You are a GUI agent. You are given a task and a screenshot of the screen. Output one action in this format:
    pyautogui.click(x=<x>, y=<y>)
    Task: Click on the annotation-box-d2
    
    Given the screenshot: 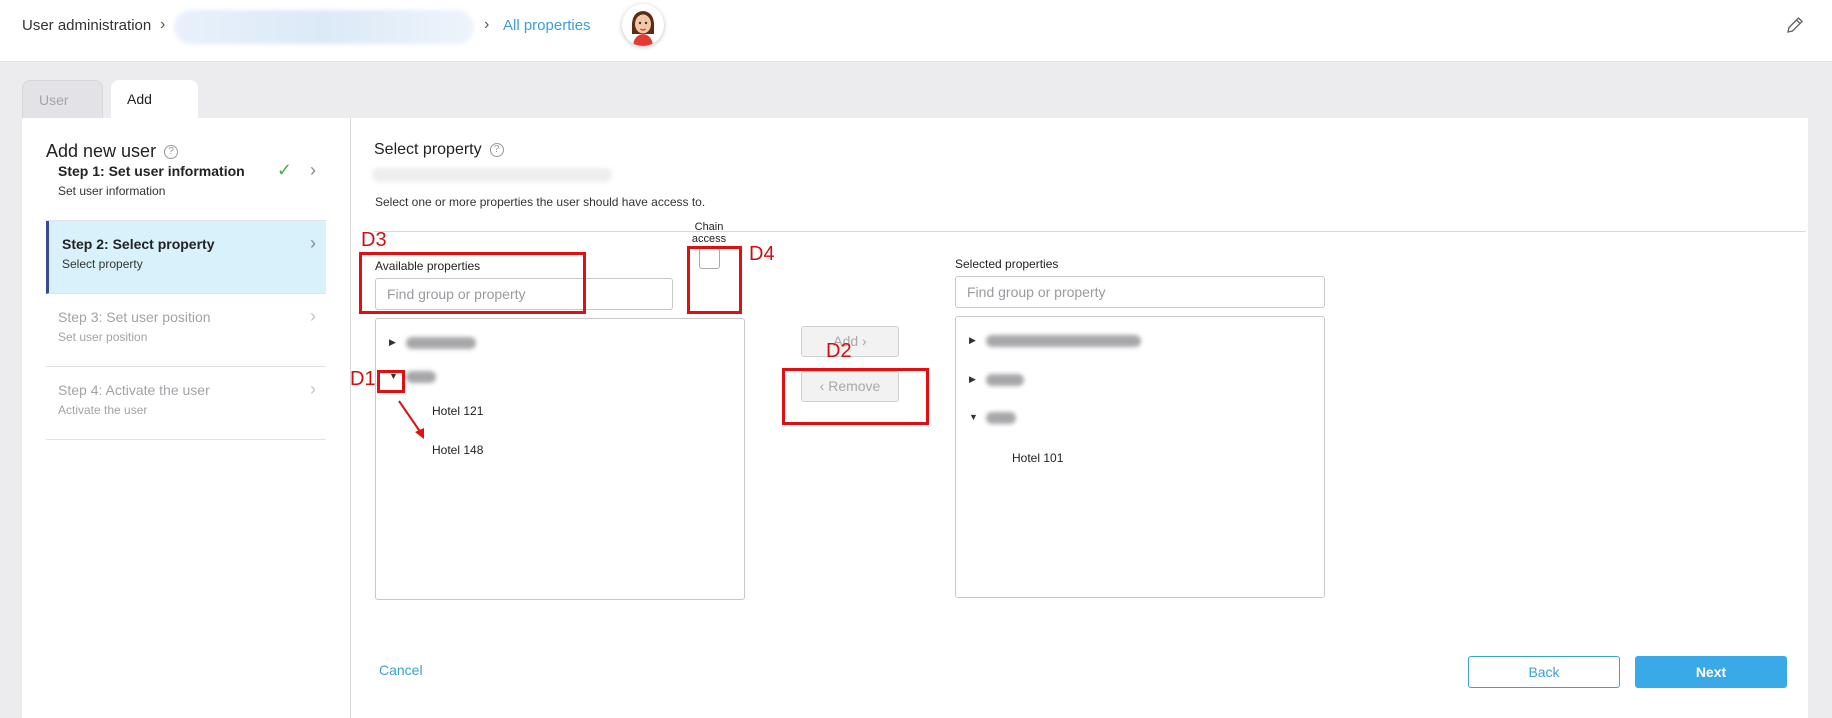 What is the action you would take?
    pyautogui.click(x=855, y=396)
    